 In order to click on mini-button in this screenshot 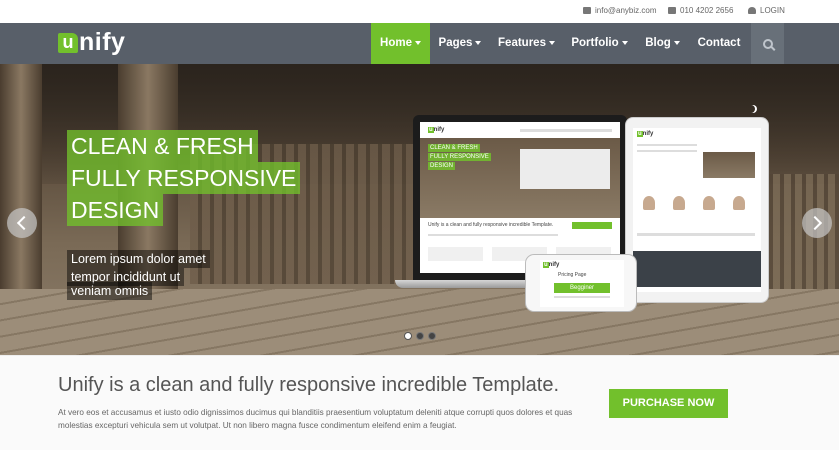, I will do `click(592, 225)`.